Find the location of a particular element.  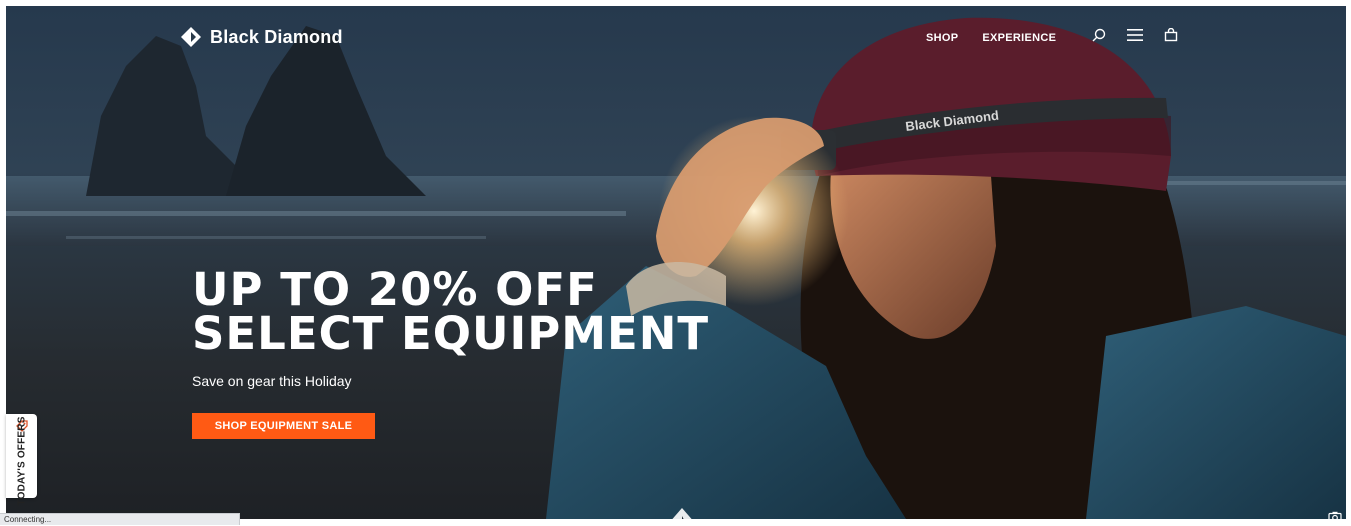

diamond-watermark-icon is located at coordinates (682, 513).